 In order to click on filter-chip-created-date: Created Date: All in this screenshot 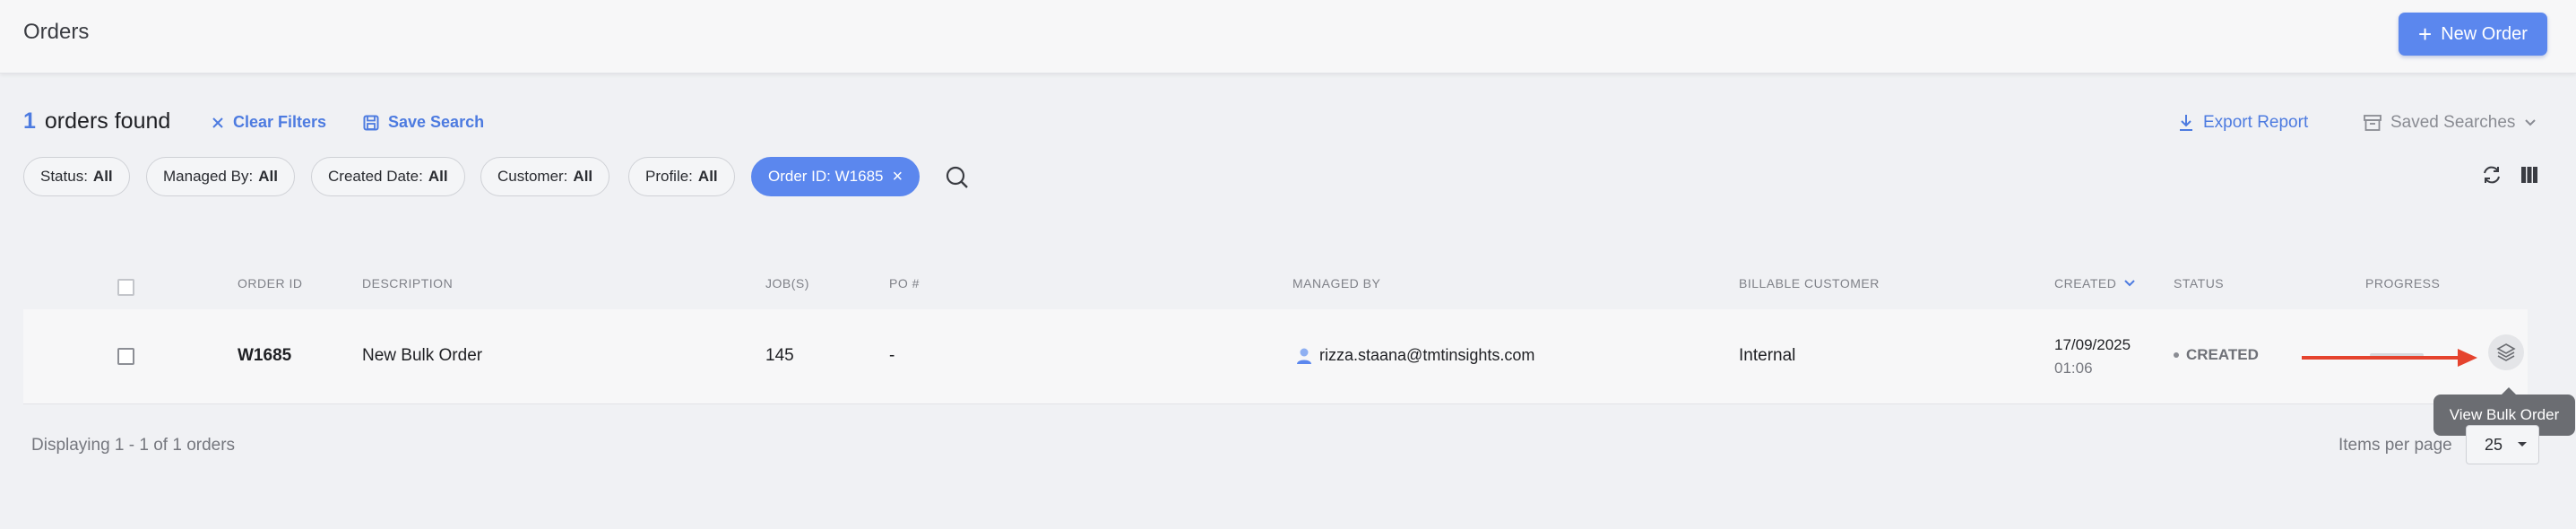, I will do `click(388, 176)`.